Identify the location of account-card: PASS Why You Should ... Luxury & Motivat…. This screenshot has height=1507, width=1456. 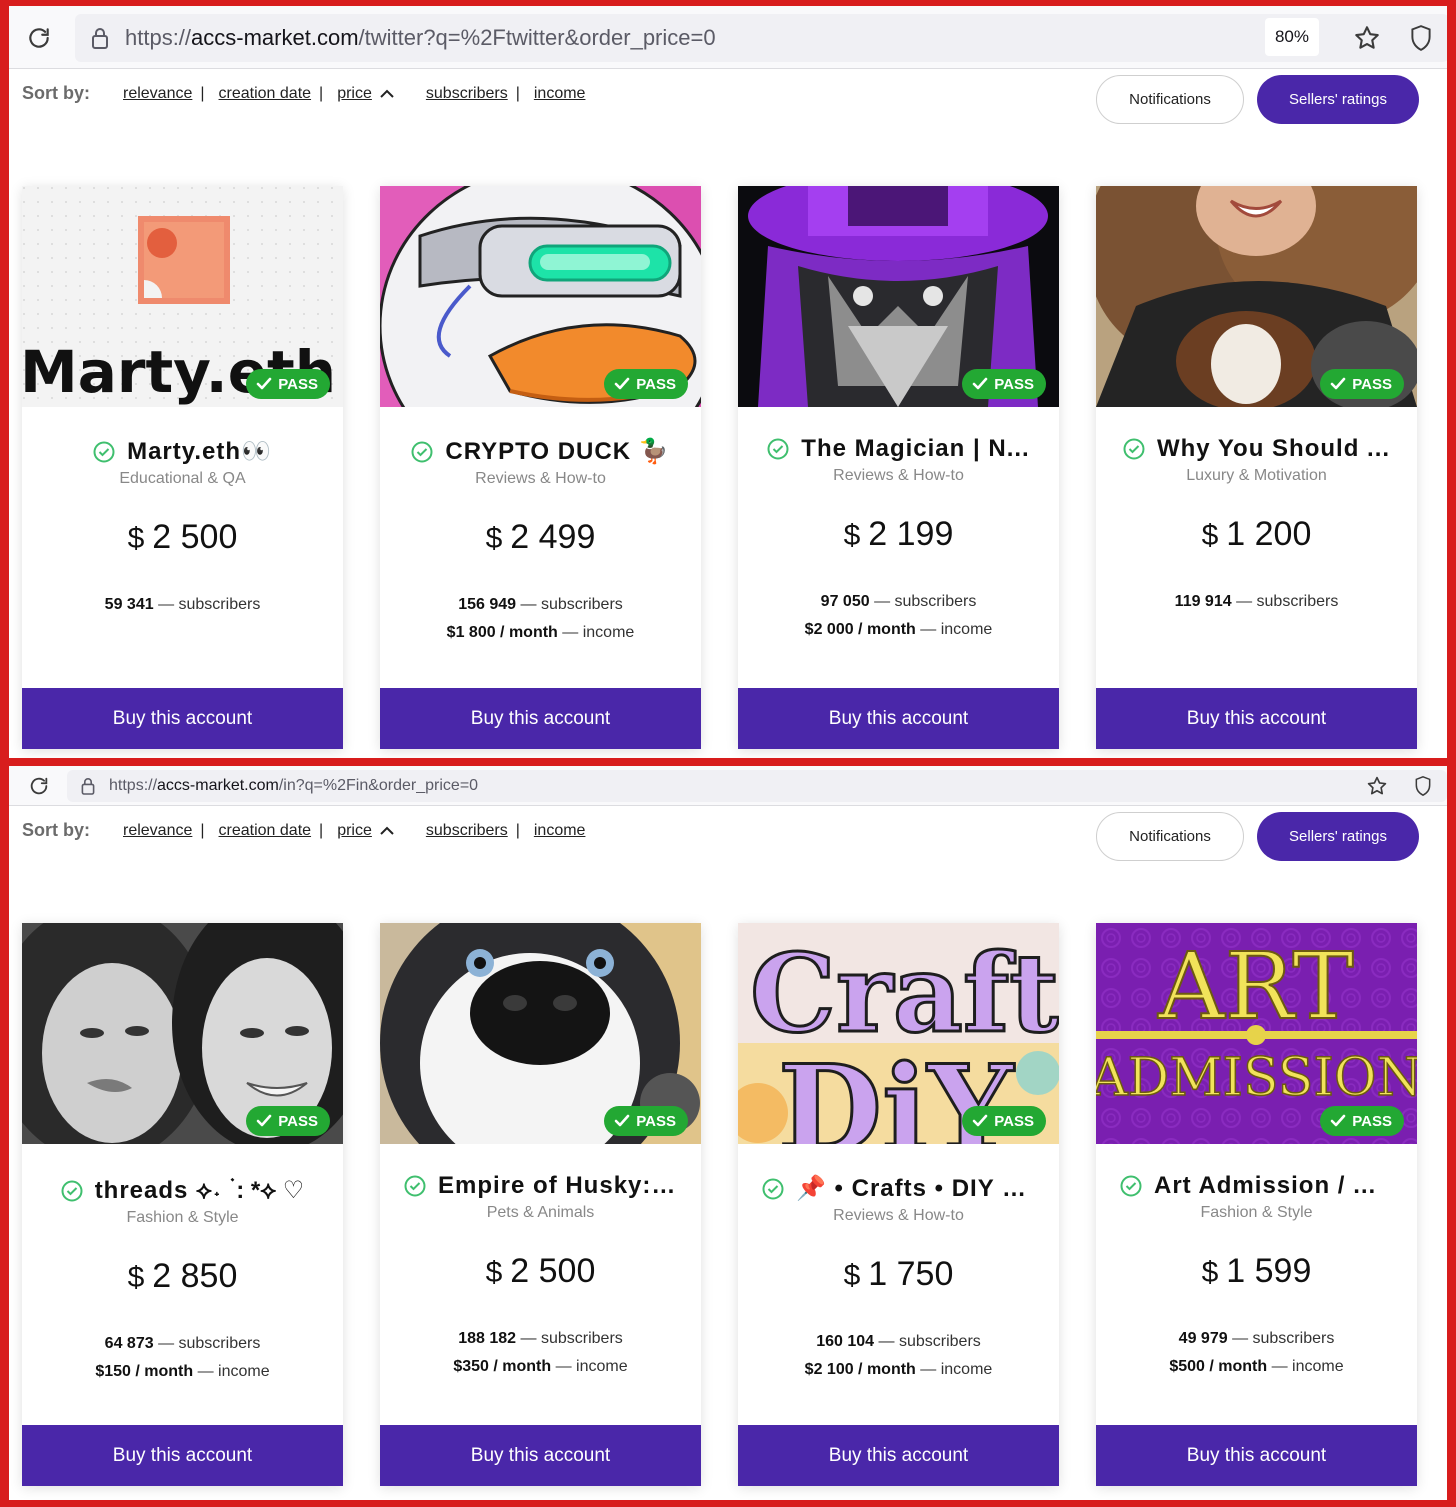
(1256, 467).